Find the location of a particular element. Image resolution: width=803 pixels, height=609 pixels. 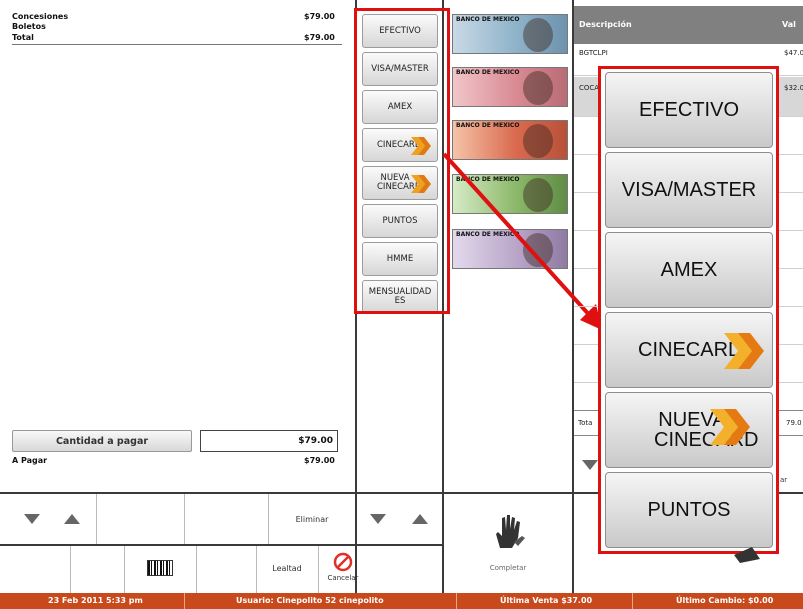

apagar-label: A Pagar is located at coordinates (30, 460).